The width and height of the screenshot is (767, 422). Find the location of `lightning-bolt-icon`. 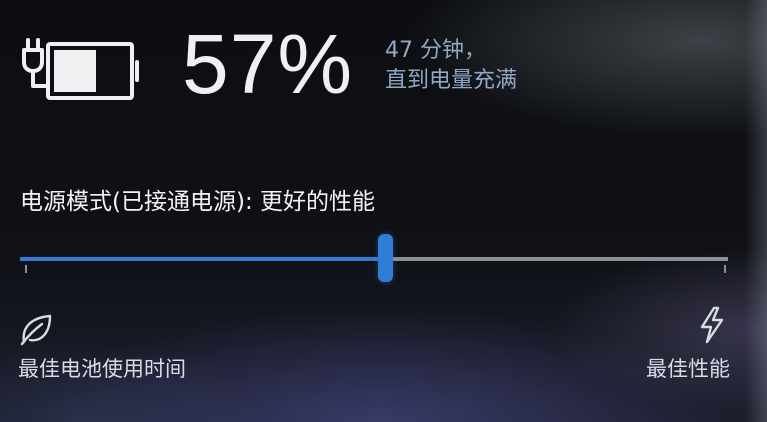

lightning-bolt-icon is located at coordinates (712, 325).